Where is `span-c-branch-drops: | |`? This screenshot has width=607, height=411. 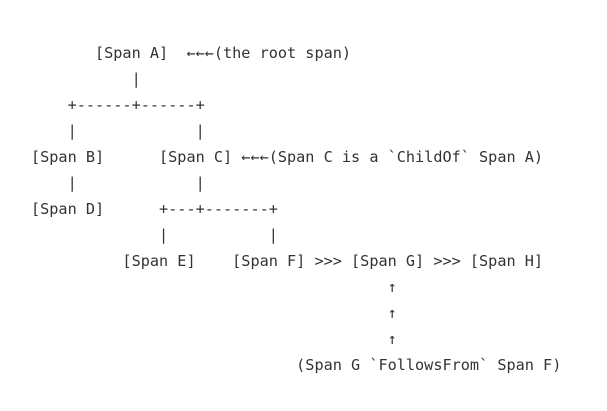 span-c-branch-drops: | | is located at coordinates (154, 235).